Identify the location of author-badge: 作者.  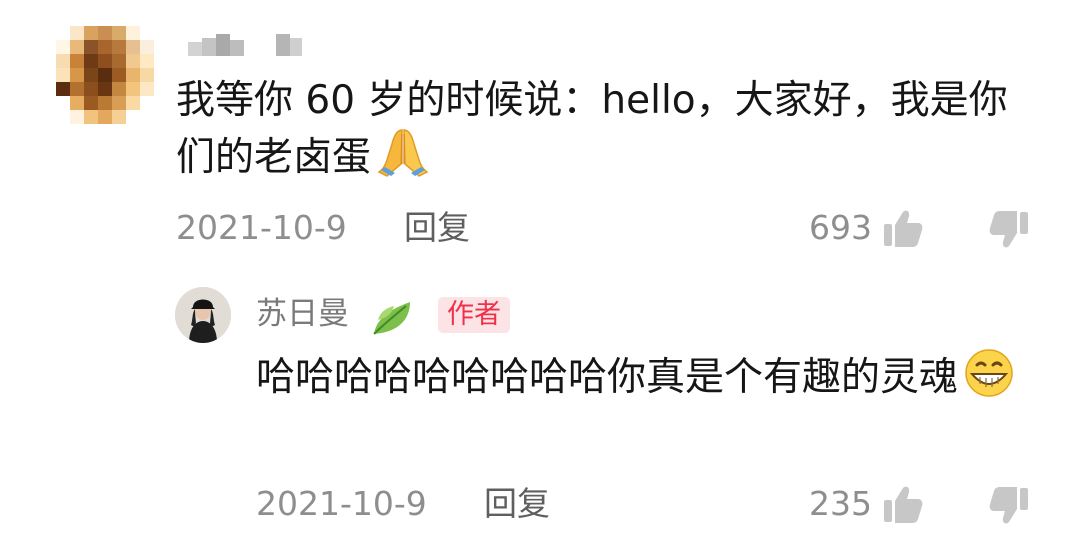
(474, 315).